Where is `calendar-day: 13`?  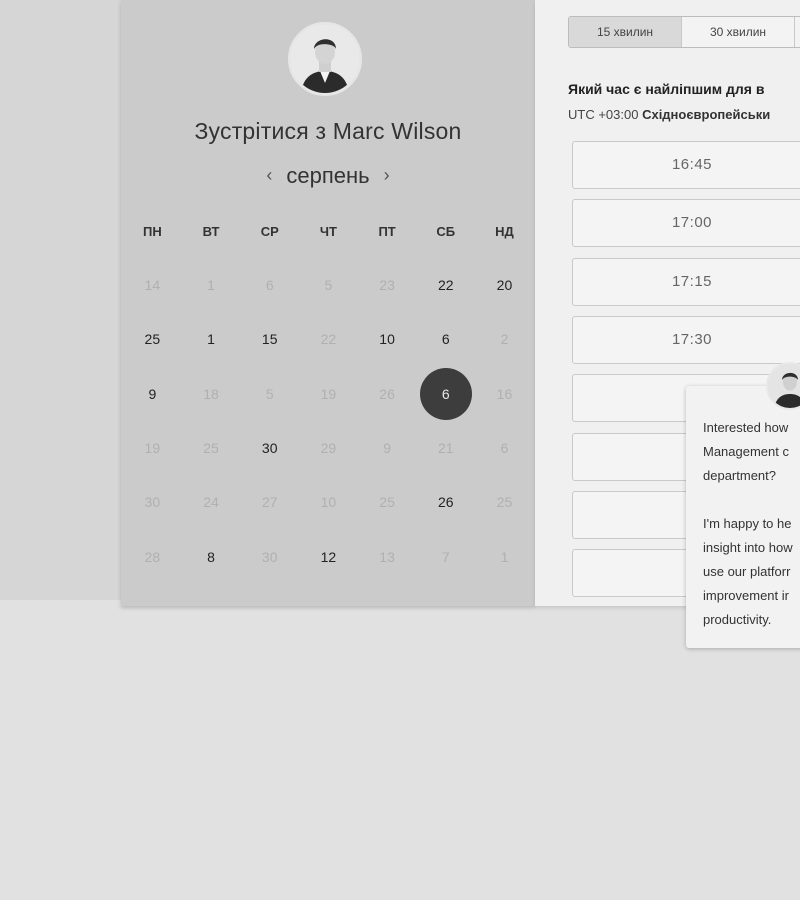 calendar-day: 13 is located at coordinates (387, 556).